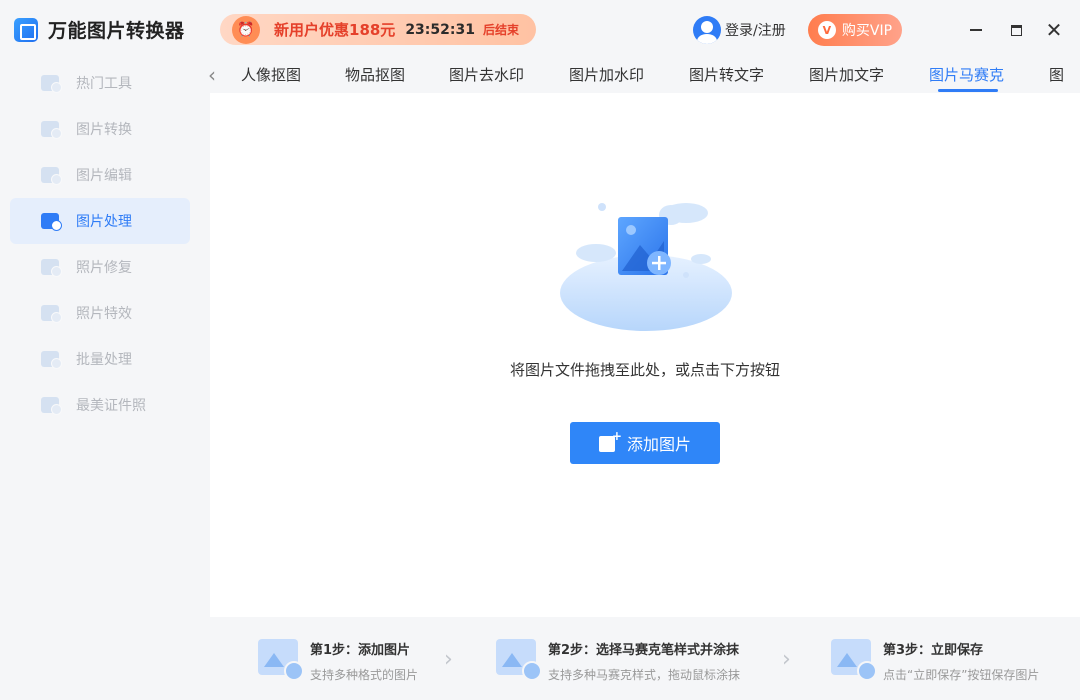 Image resolution: width=1080 pixels, height=700 pixels. Describe the element at coordinates (933, 650) in the screenshot. I see `step-title: 第3步：立即保存` at that location.